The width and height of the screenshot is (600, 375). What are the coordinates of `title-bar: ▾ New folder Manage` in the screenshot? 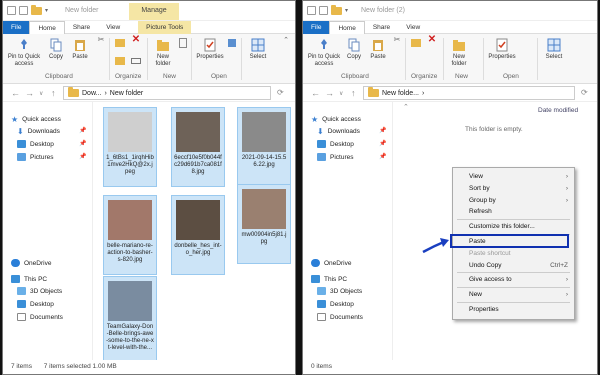 It's located at (149, 11).